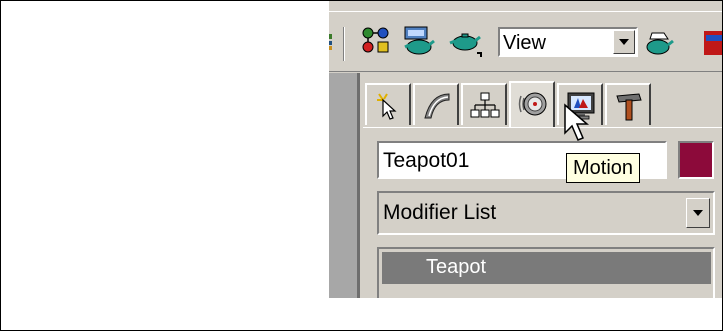 Image resolution: width=723 pixels, height=331 pixels. I want to click on modifier-stack: Teapot, so click(546, 272).